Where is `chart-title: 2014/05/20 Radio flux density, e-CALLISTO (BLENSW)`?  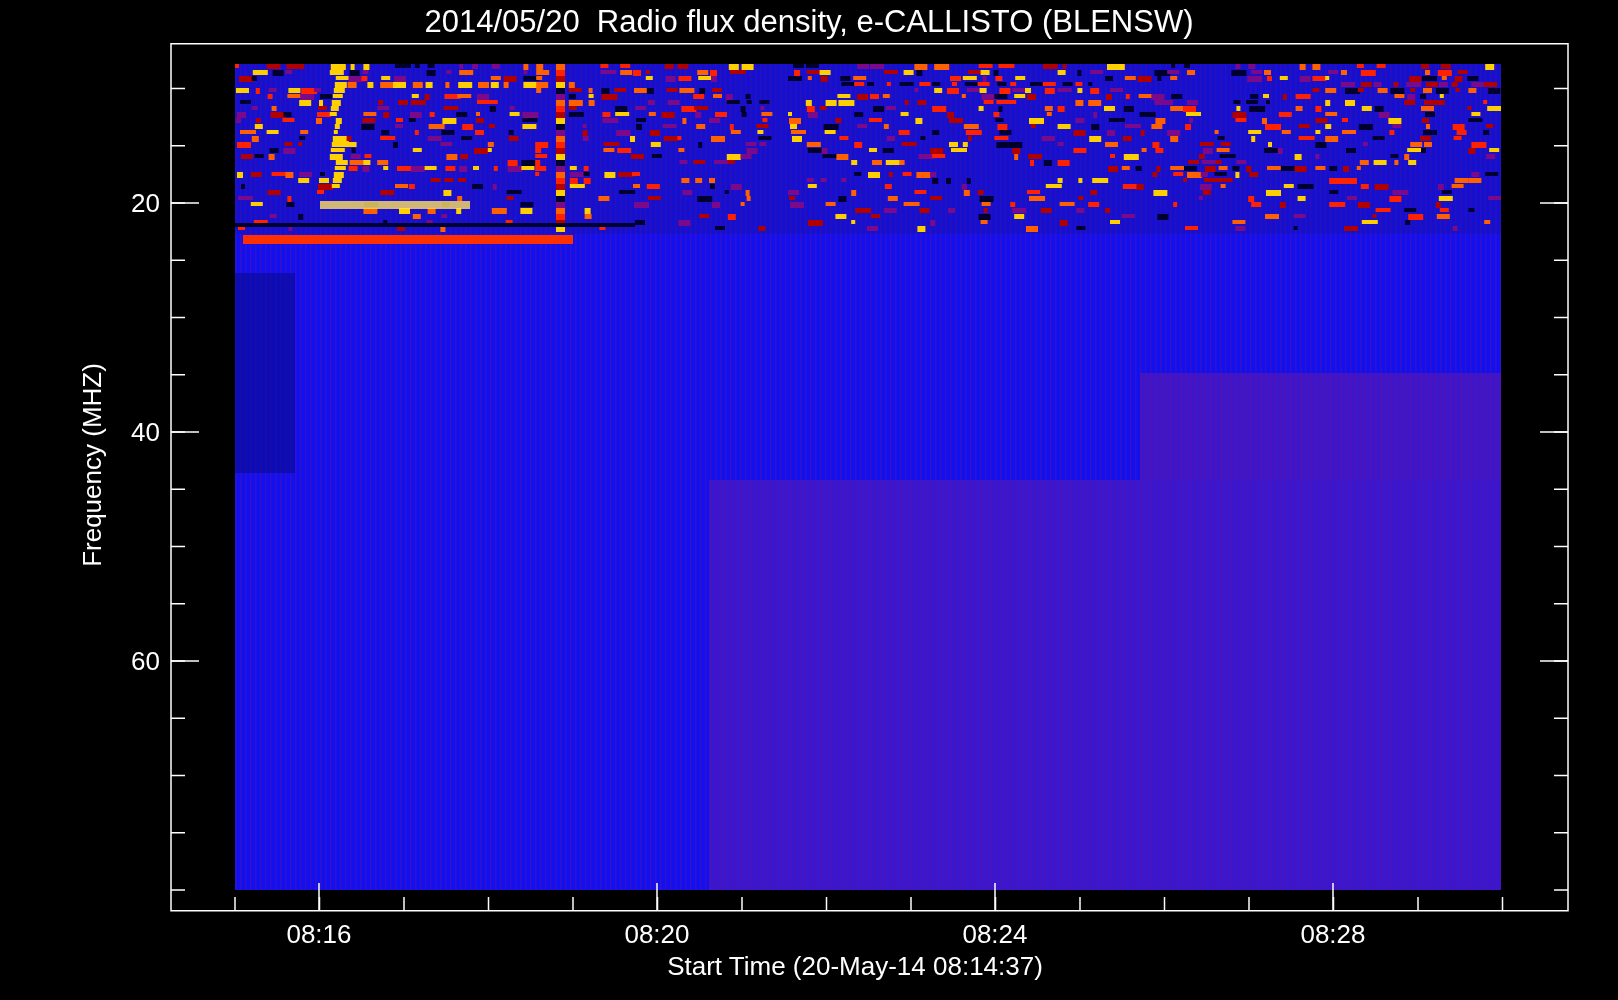
chart-title: 2014/05/20 Radio flux density, e-CALLISTO (BLENSW) is located at coordinates (809, 21).